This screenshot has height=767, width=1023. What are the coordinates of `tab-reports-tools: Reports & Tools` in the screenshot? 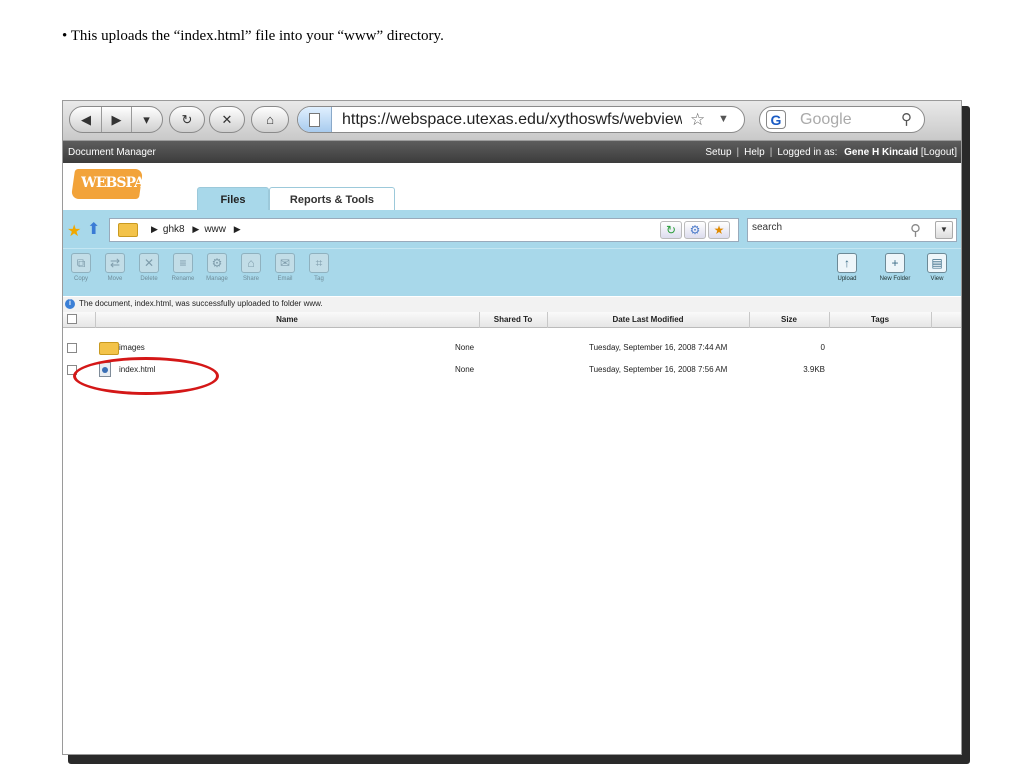 It's located at (332, 199).